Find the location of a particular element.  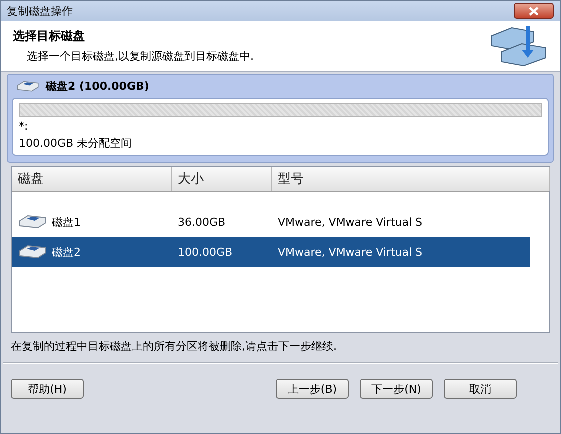

disk-name: 磁盘1 is located at coordinates (66, 222).